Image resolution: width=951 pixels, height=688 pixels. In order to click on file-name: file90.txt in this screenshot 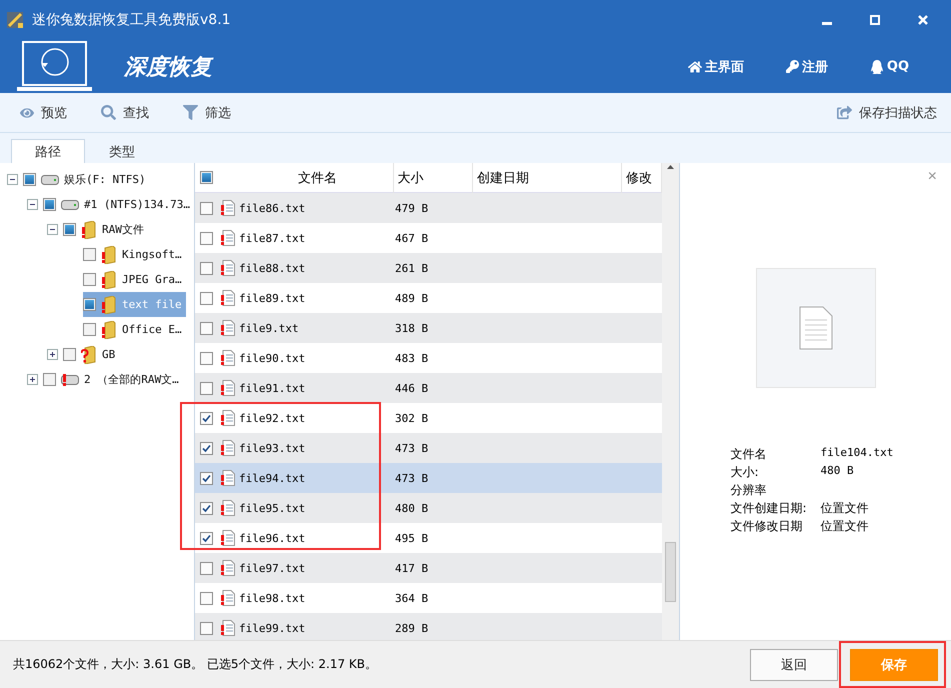, I will do `click(272, 358)`.